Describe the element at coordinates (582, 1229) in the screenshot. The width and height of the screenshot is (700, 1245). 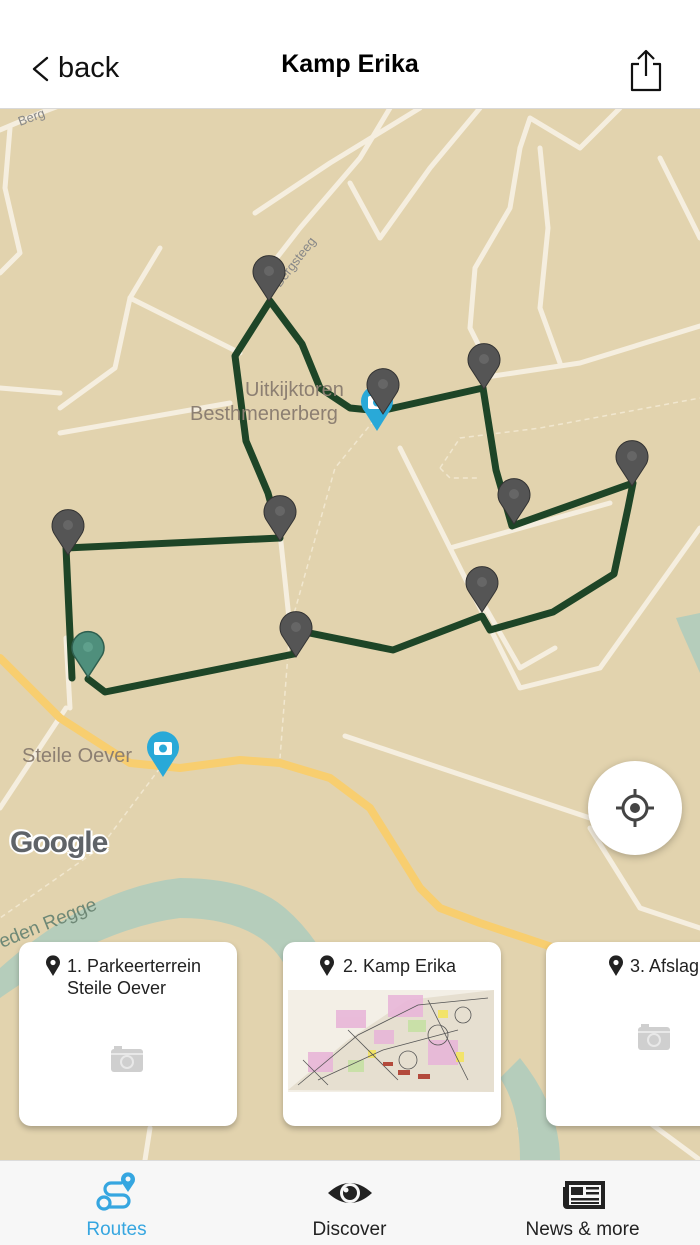
I see `tab-label: News & more` at that location.